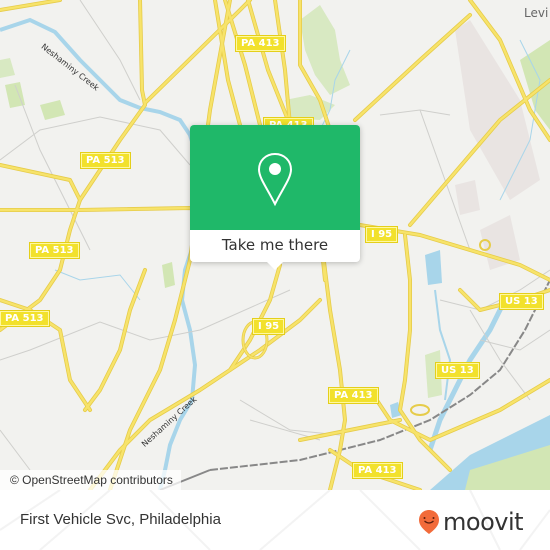  I want to click on place-label-levittown: Levi, so click(536, 13).